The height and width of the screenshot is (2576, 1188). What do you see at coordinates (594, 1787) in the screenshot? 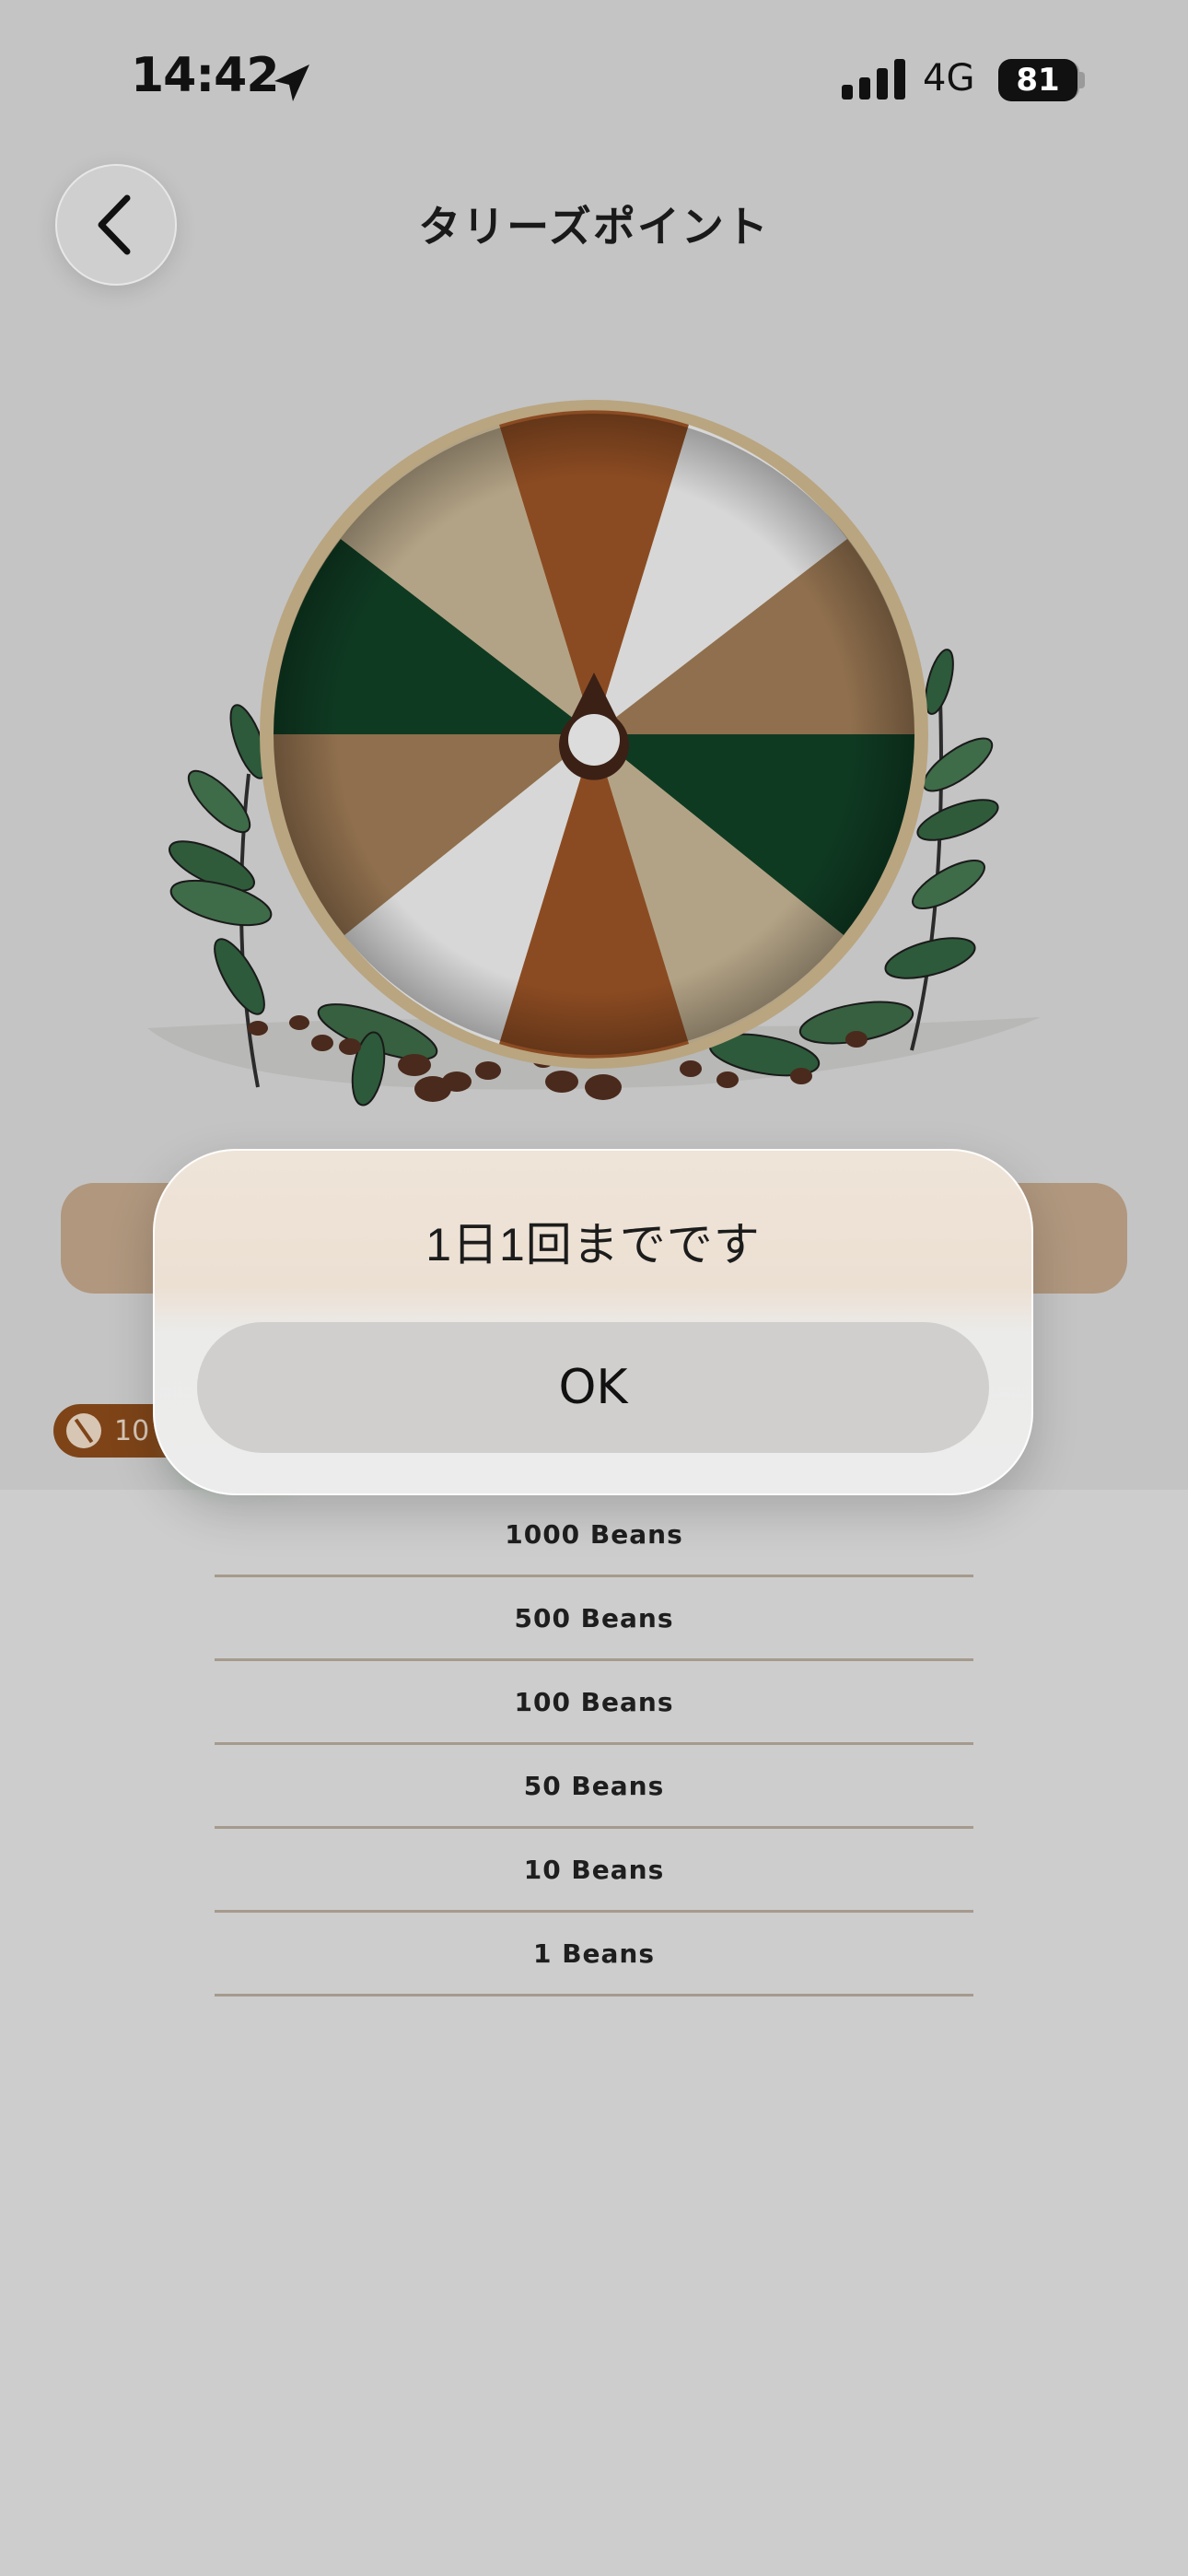
I see `prize-row: 50 Beans` at bounding box center [594, 1787].